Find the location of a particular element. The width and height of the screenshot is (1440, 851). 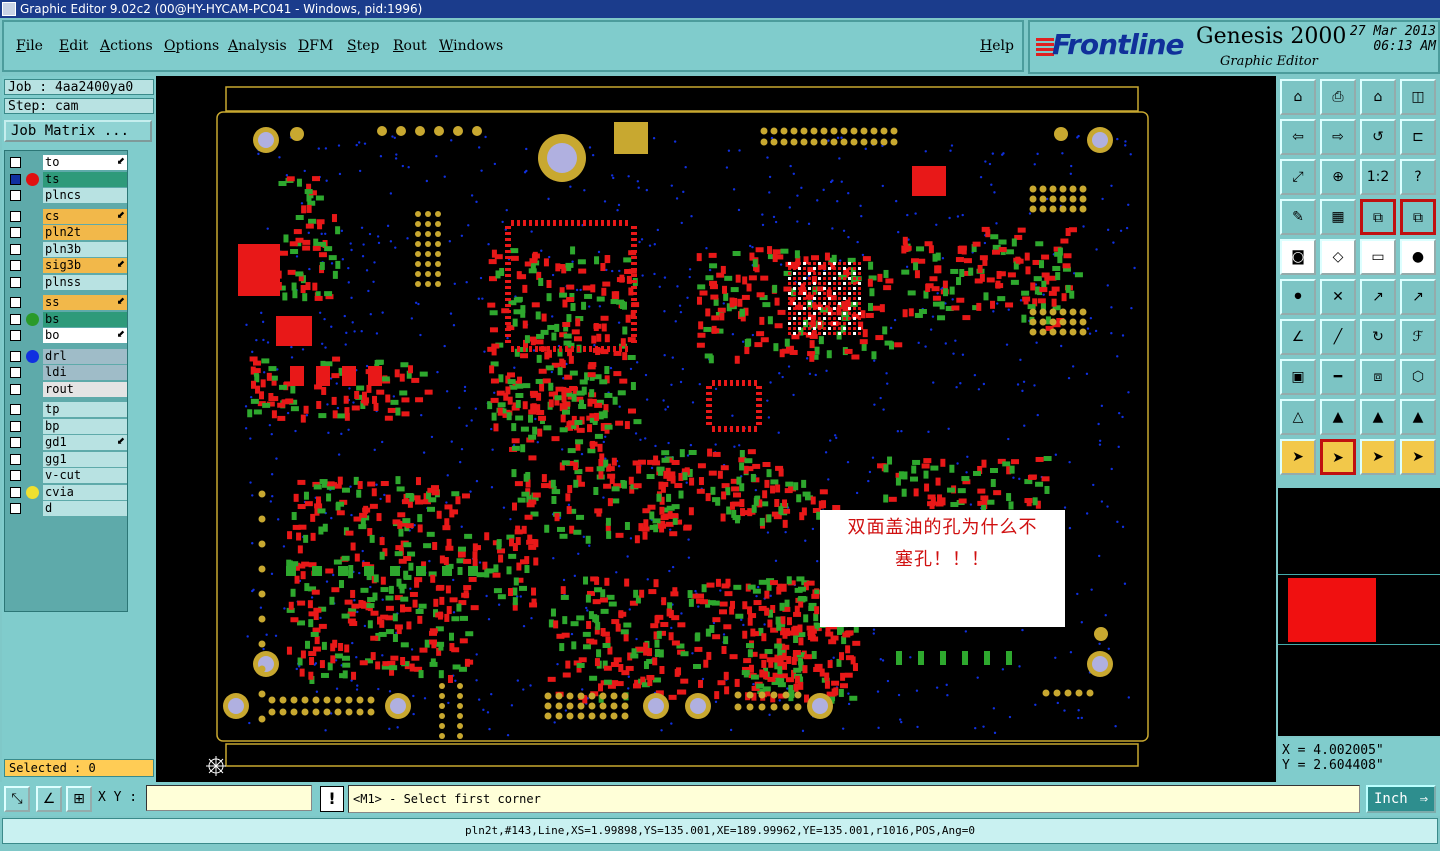

menu-help: Help is located at coordinates (997, 46).